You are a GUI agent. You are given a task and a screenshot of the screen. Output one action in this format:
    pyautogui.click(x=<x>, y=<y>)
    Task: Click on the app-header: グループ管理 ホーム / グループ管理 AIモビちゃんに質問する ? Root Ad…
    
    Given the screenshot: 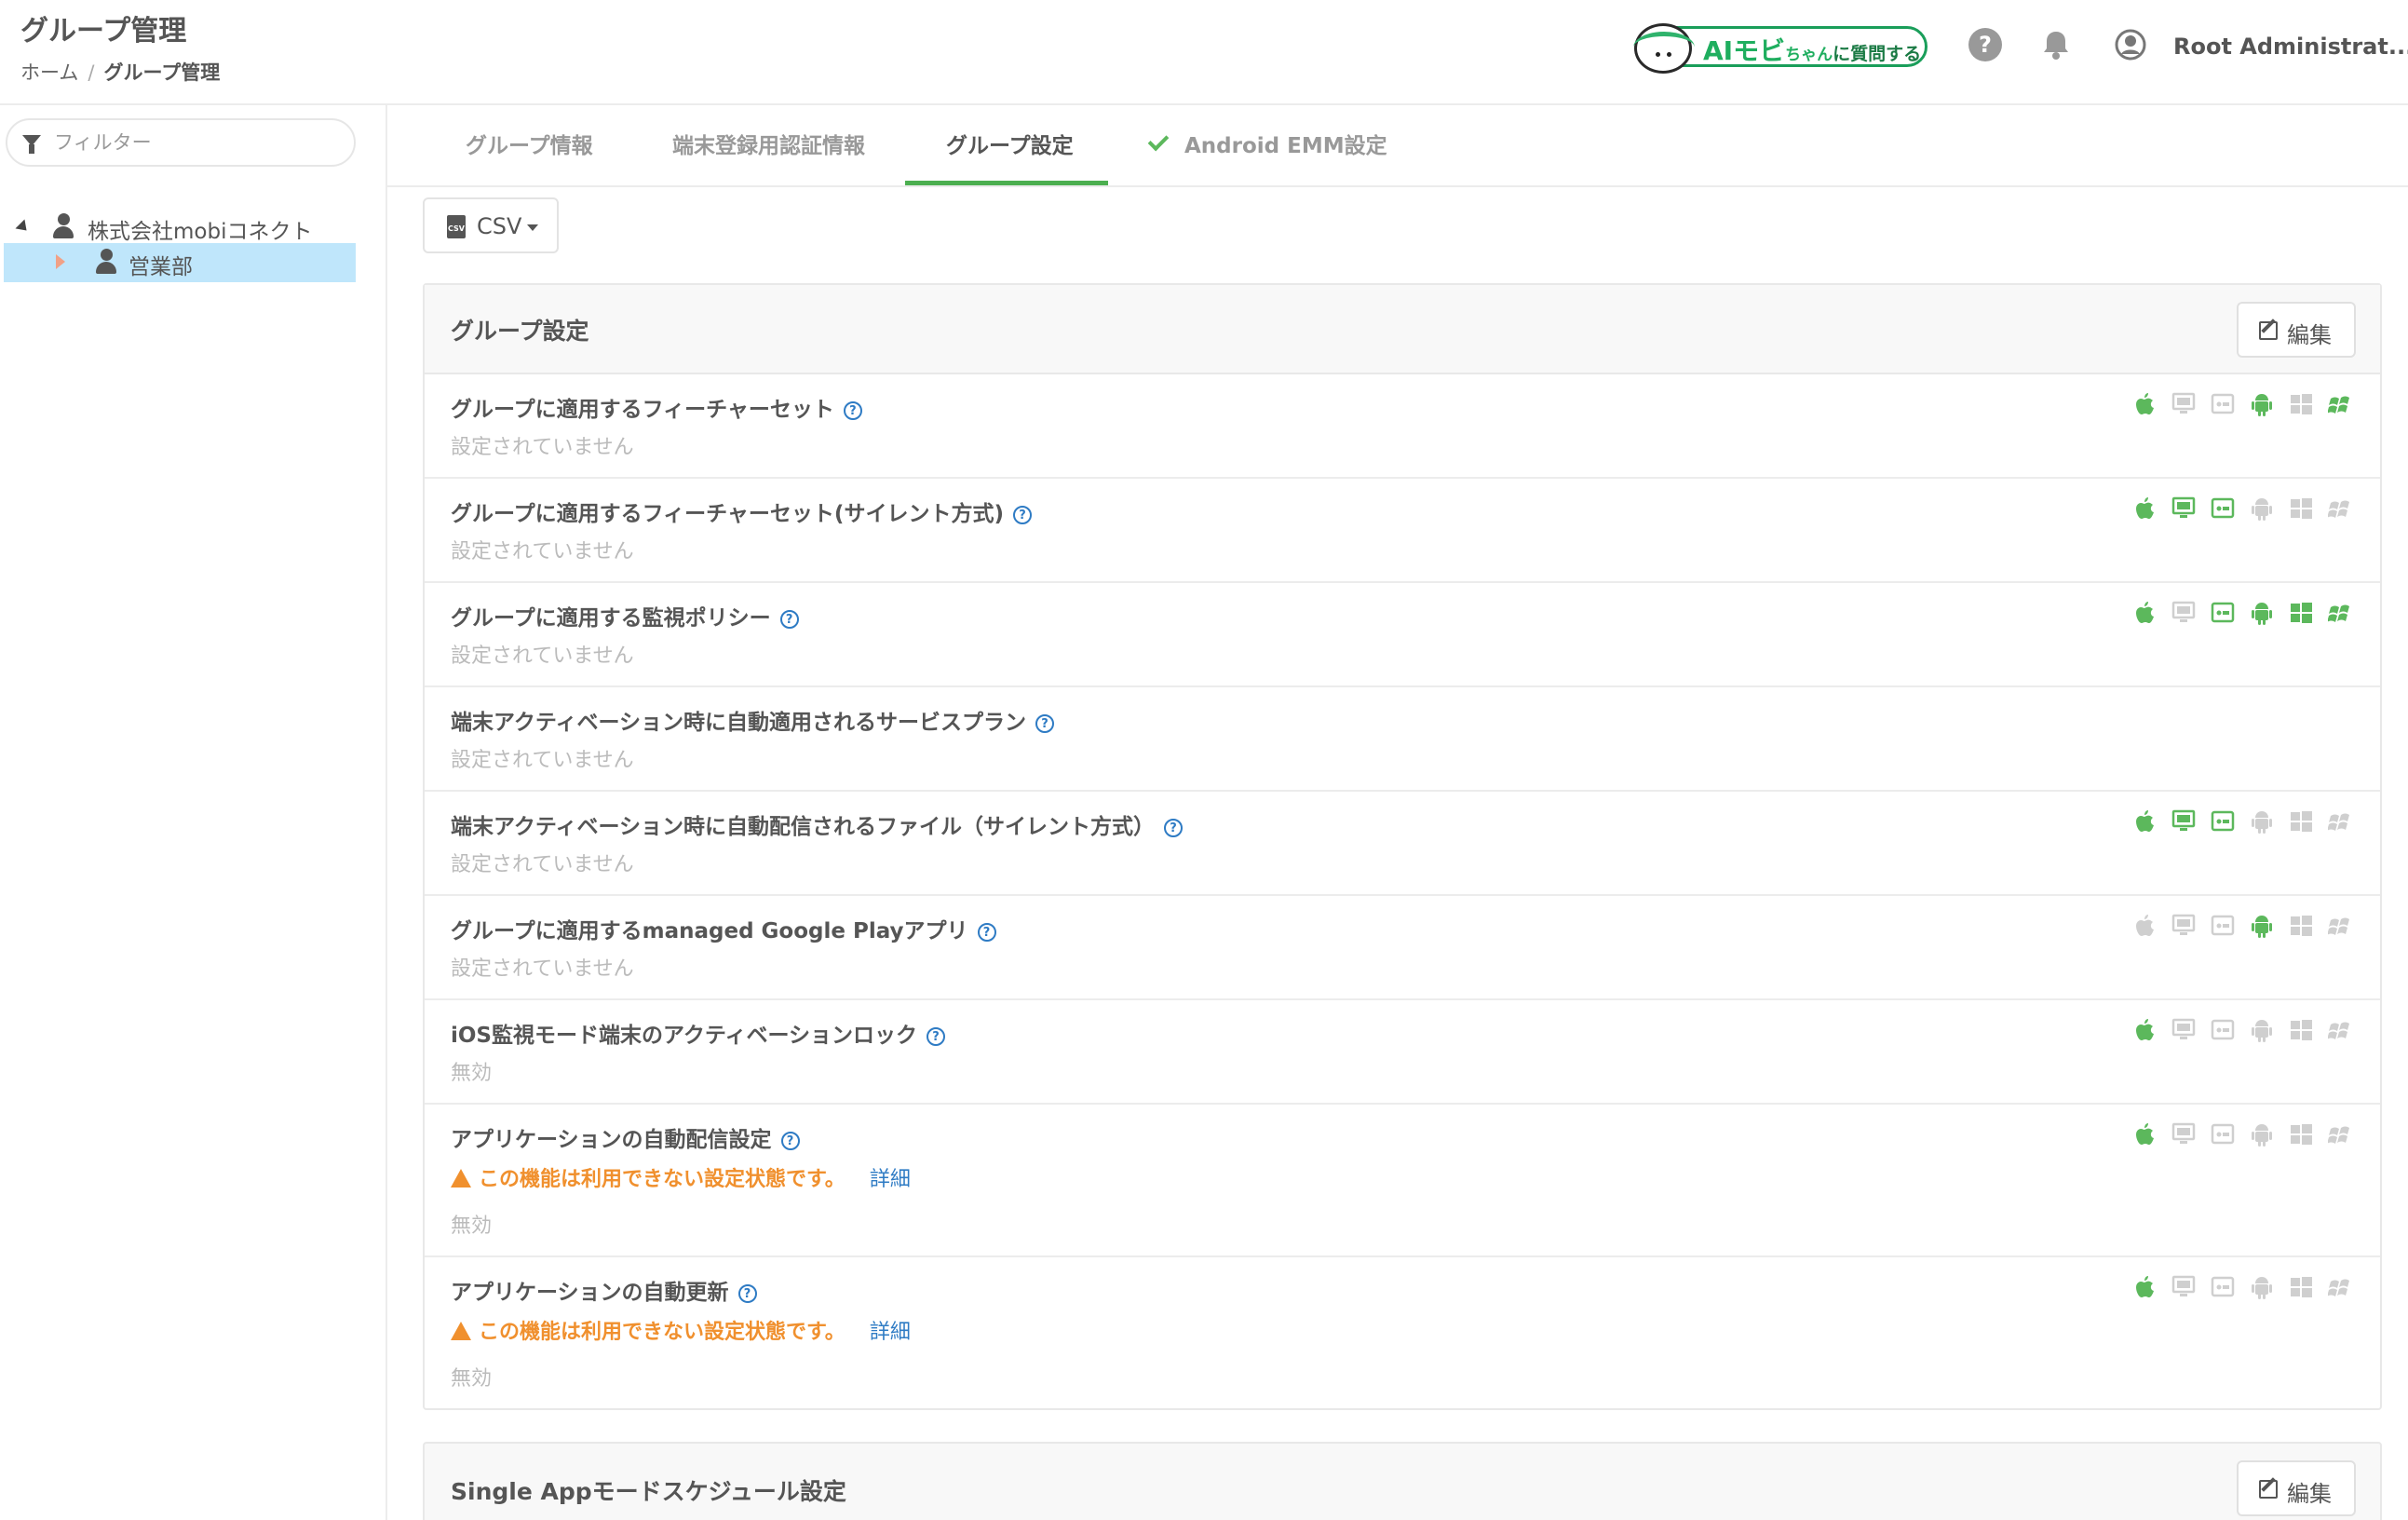 What is the action you would take?
    pyautogui.click(x=1204, y=53)
    